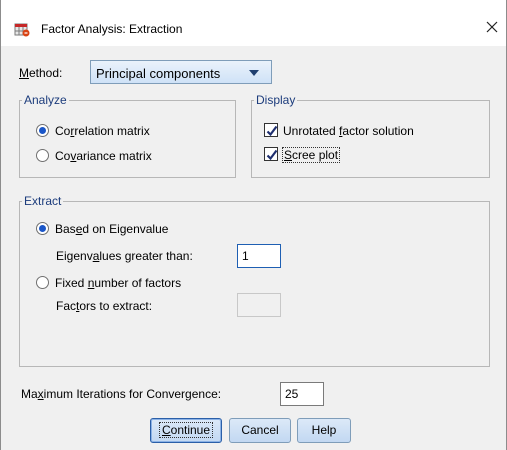 This screenshot has width=507, height=450. Describe the element at coordinates (253, 23) in the screenshot. I see `title-bar: Factor Analysis: Extraction` at that location.